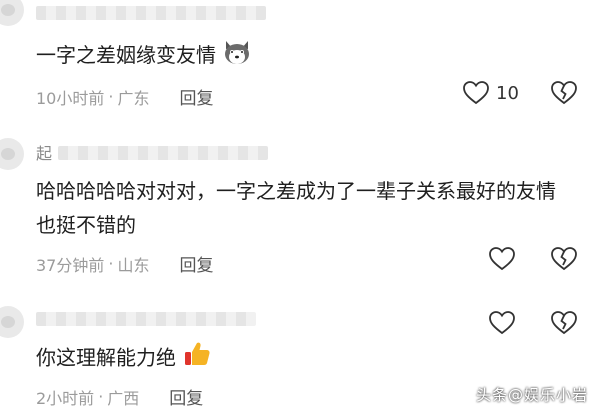 This screenshot has width=600, height=411. I want to click on comment-time: 10小时前, so click(70, 98).